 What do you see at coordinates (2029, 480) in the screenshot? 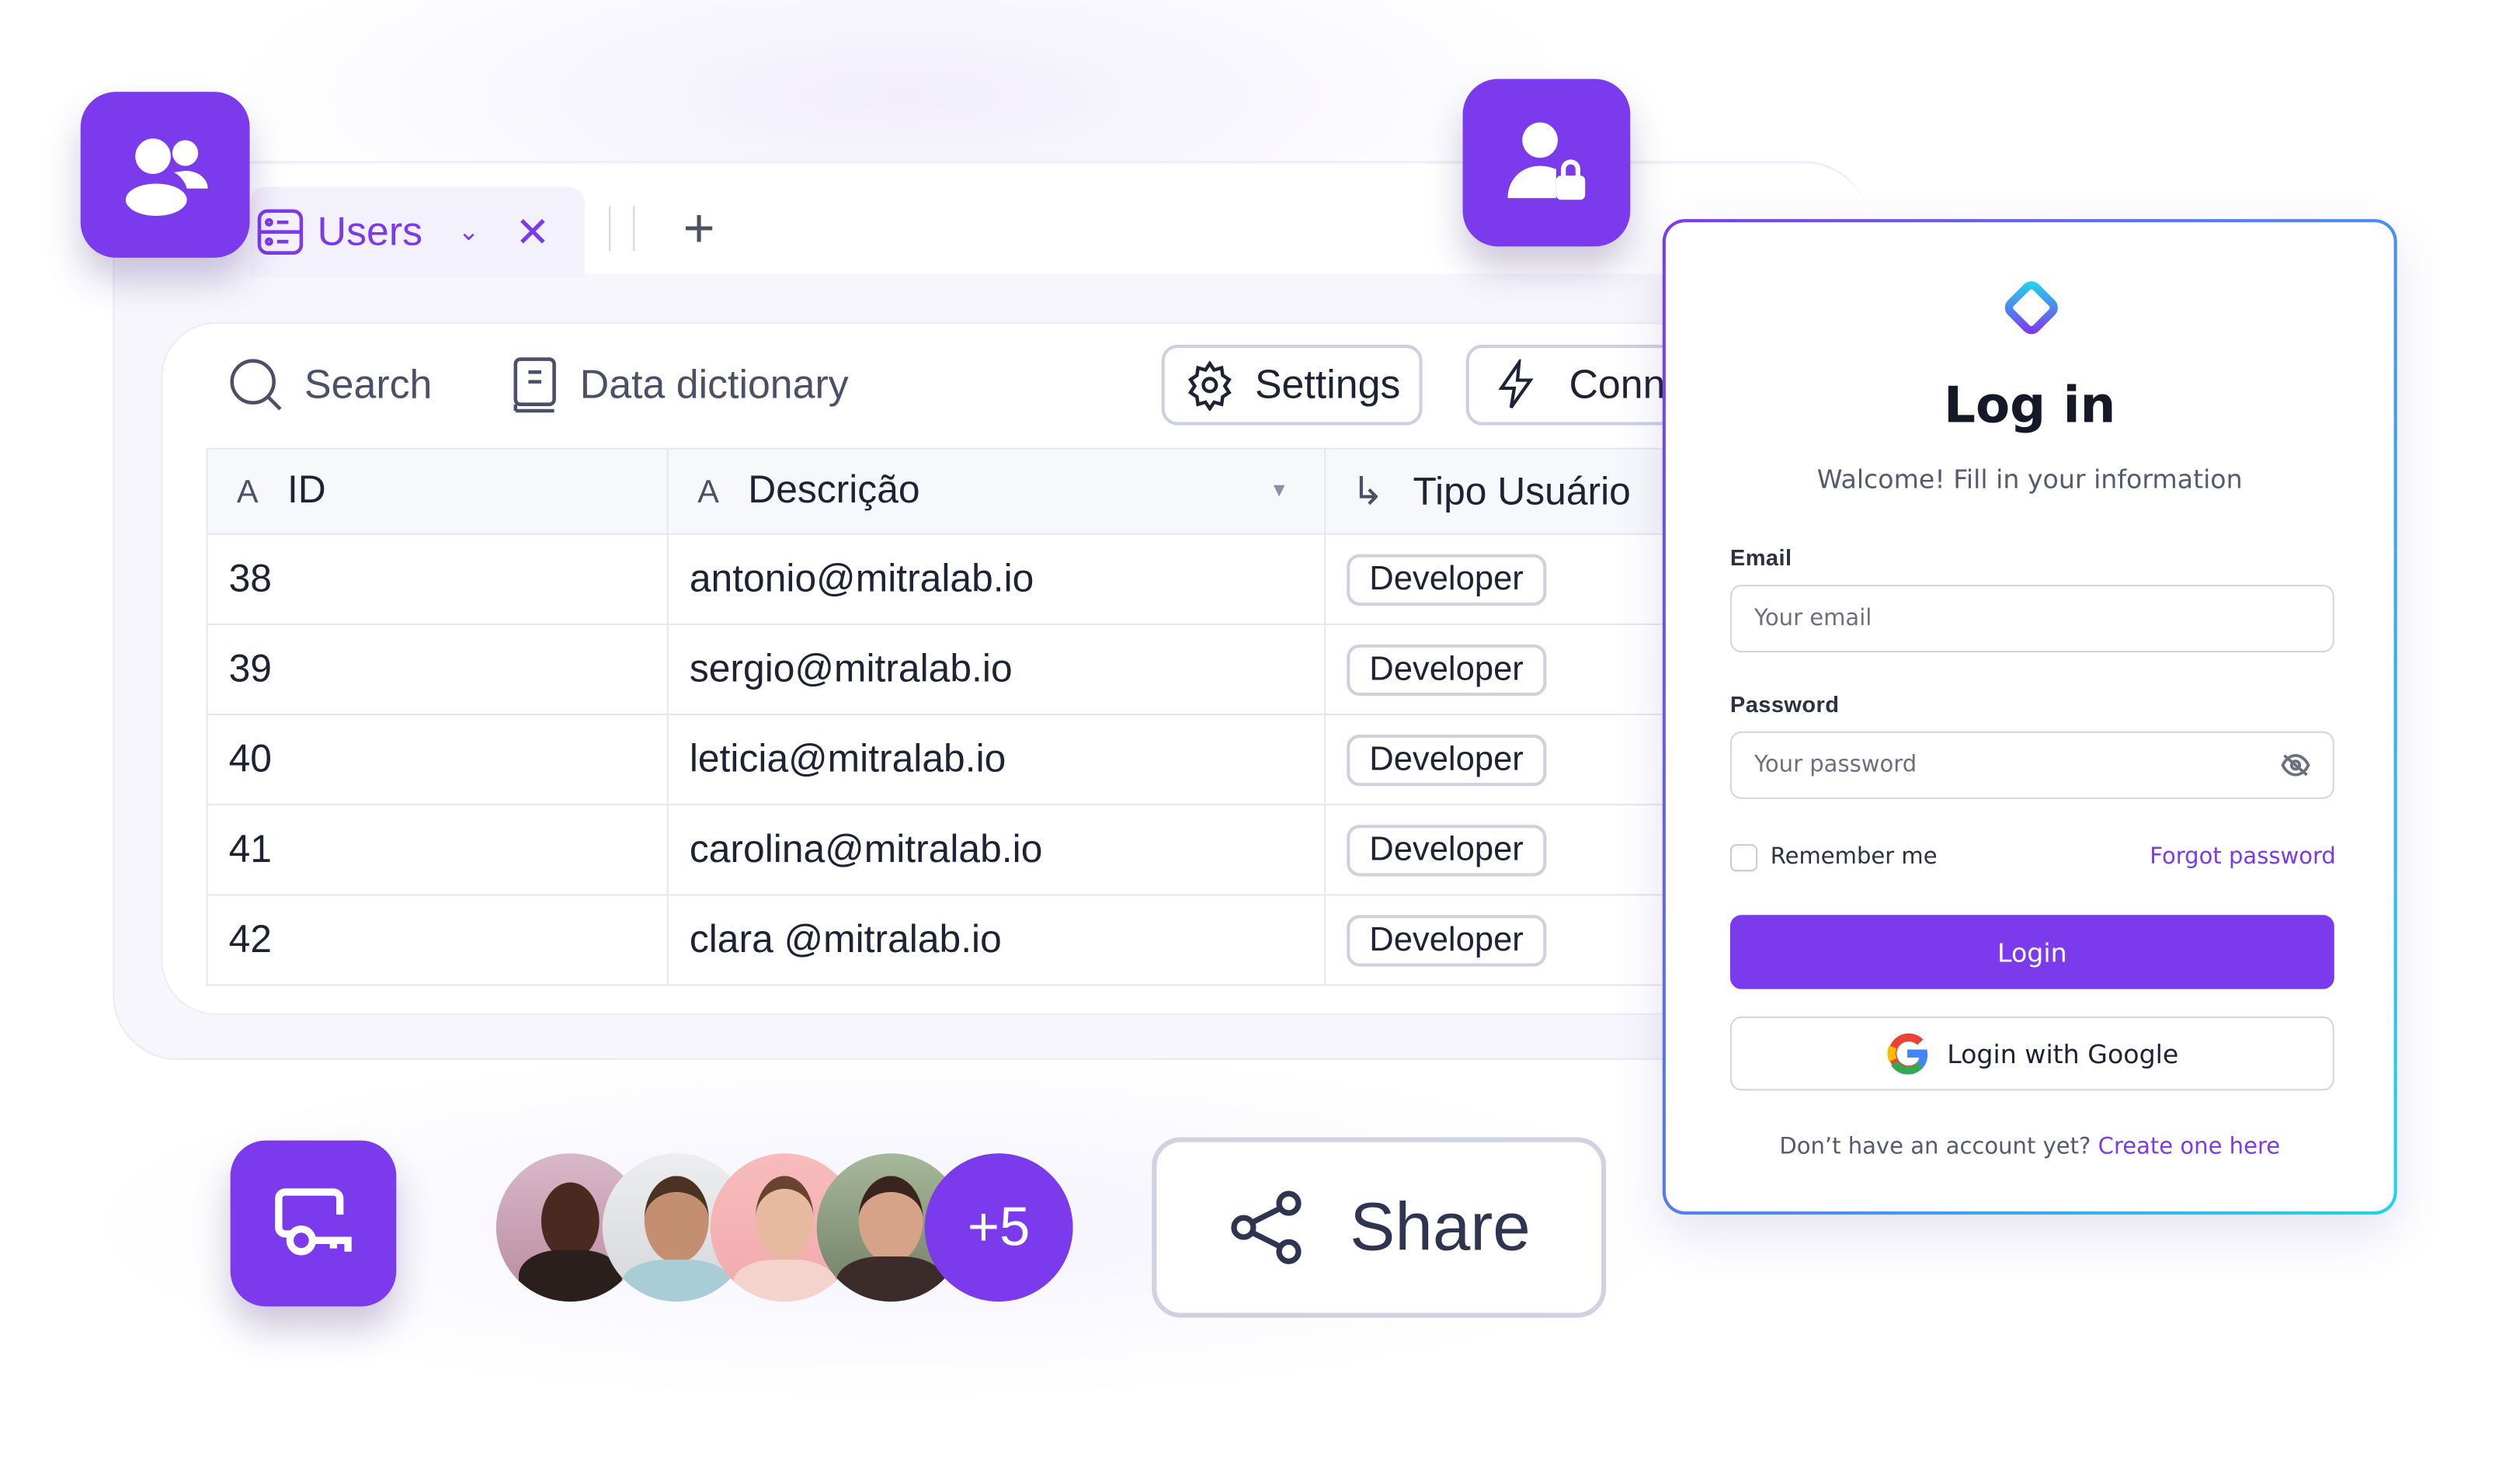
I see `login-subtitle: Walcome! Fill in your information` at bounding box center [2029, 480].